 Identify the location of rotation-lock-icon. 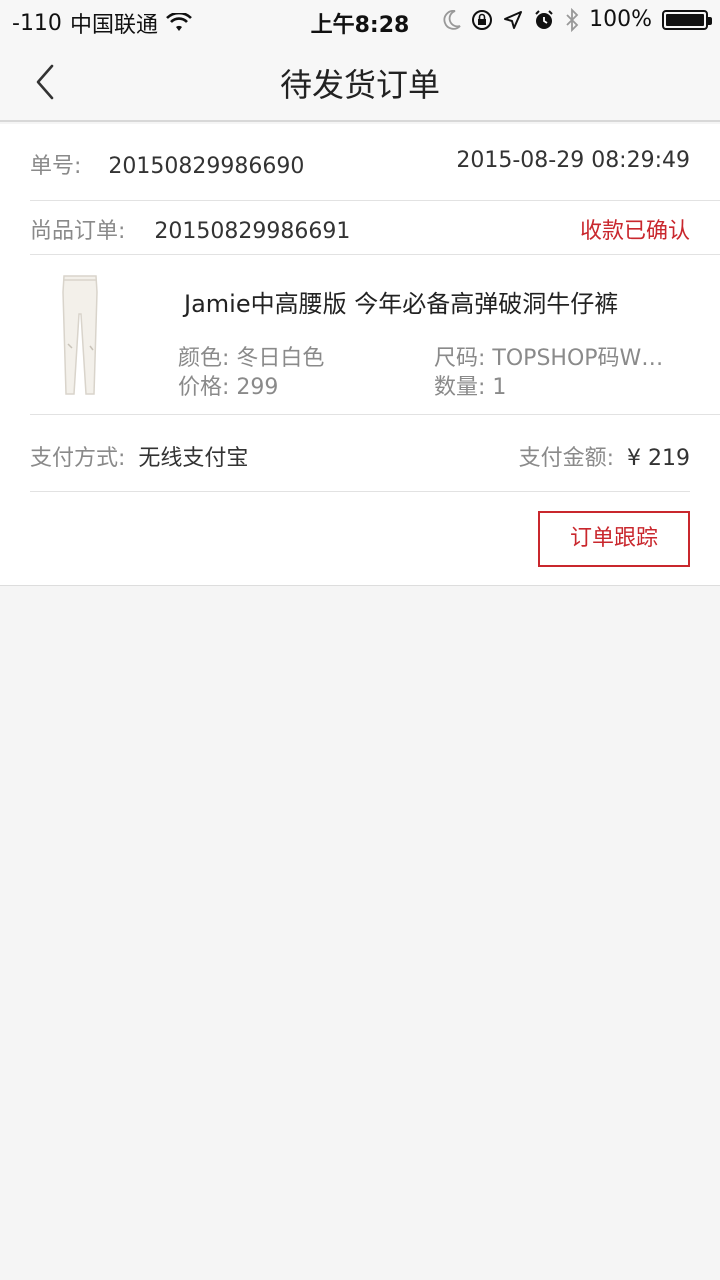
(482, 19).